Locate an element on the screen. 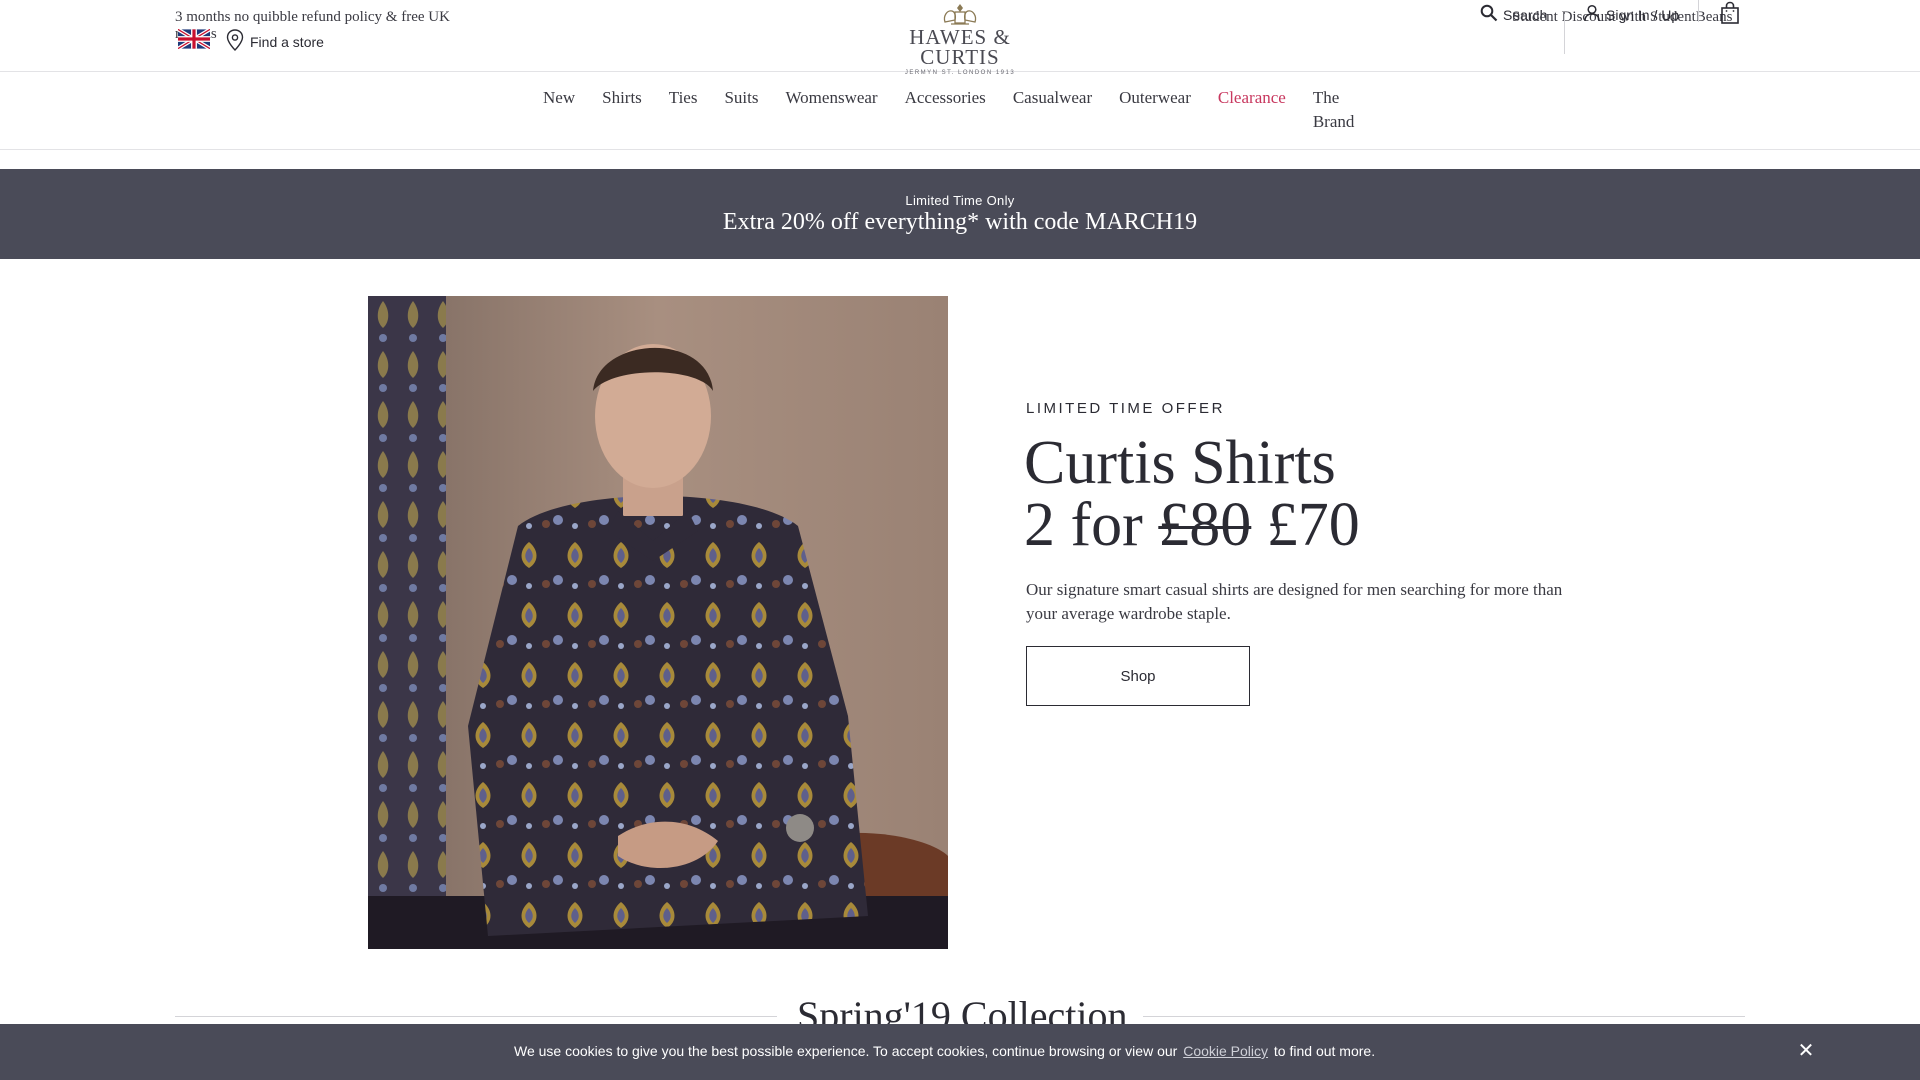  offer-eyebrow: LIMITED TIME OFFER is located at coordinates (1125, 408).